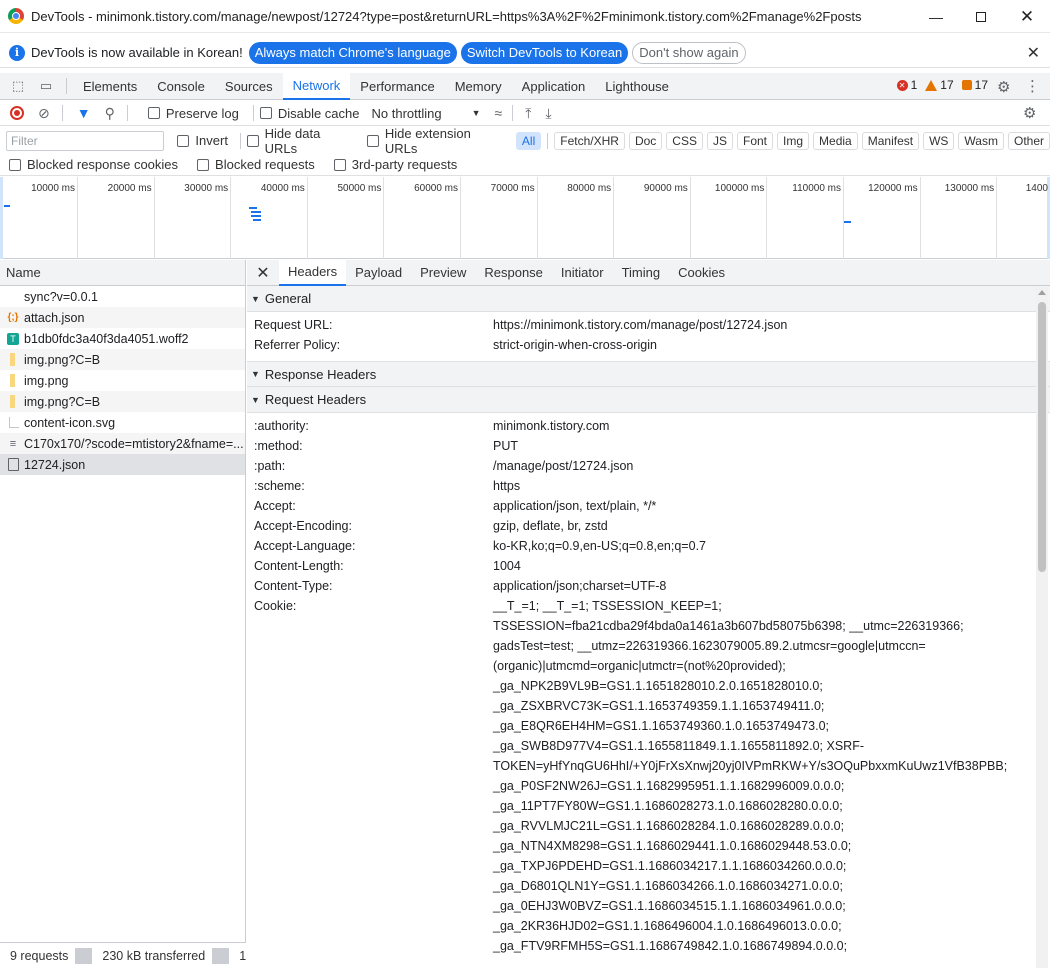 Image resolution: width=1050 pixels, height=968 pixels. Describe the element at coordinates (1042, 437) in the screenshot. I see `scrollbar-thumb` at that location.